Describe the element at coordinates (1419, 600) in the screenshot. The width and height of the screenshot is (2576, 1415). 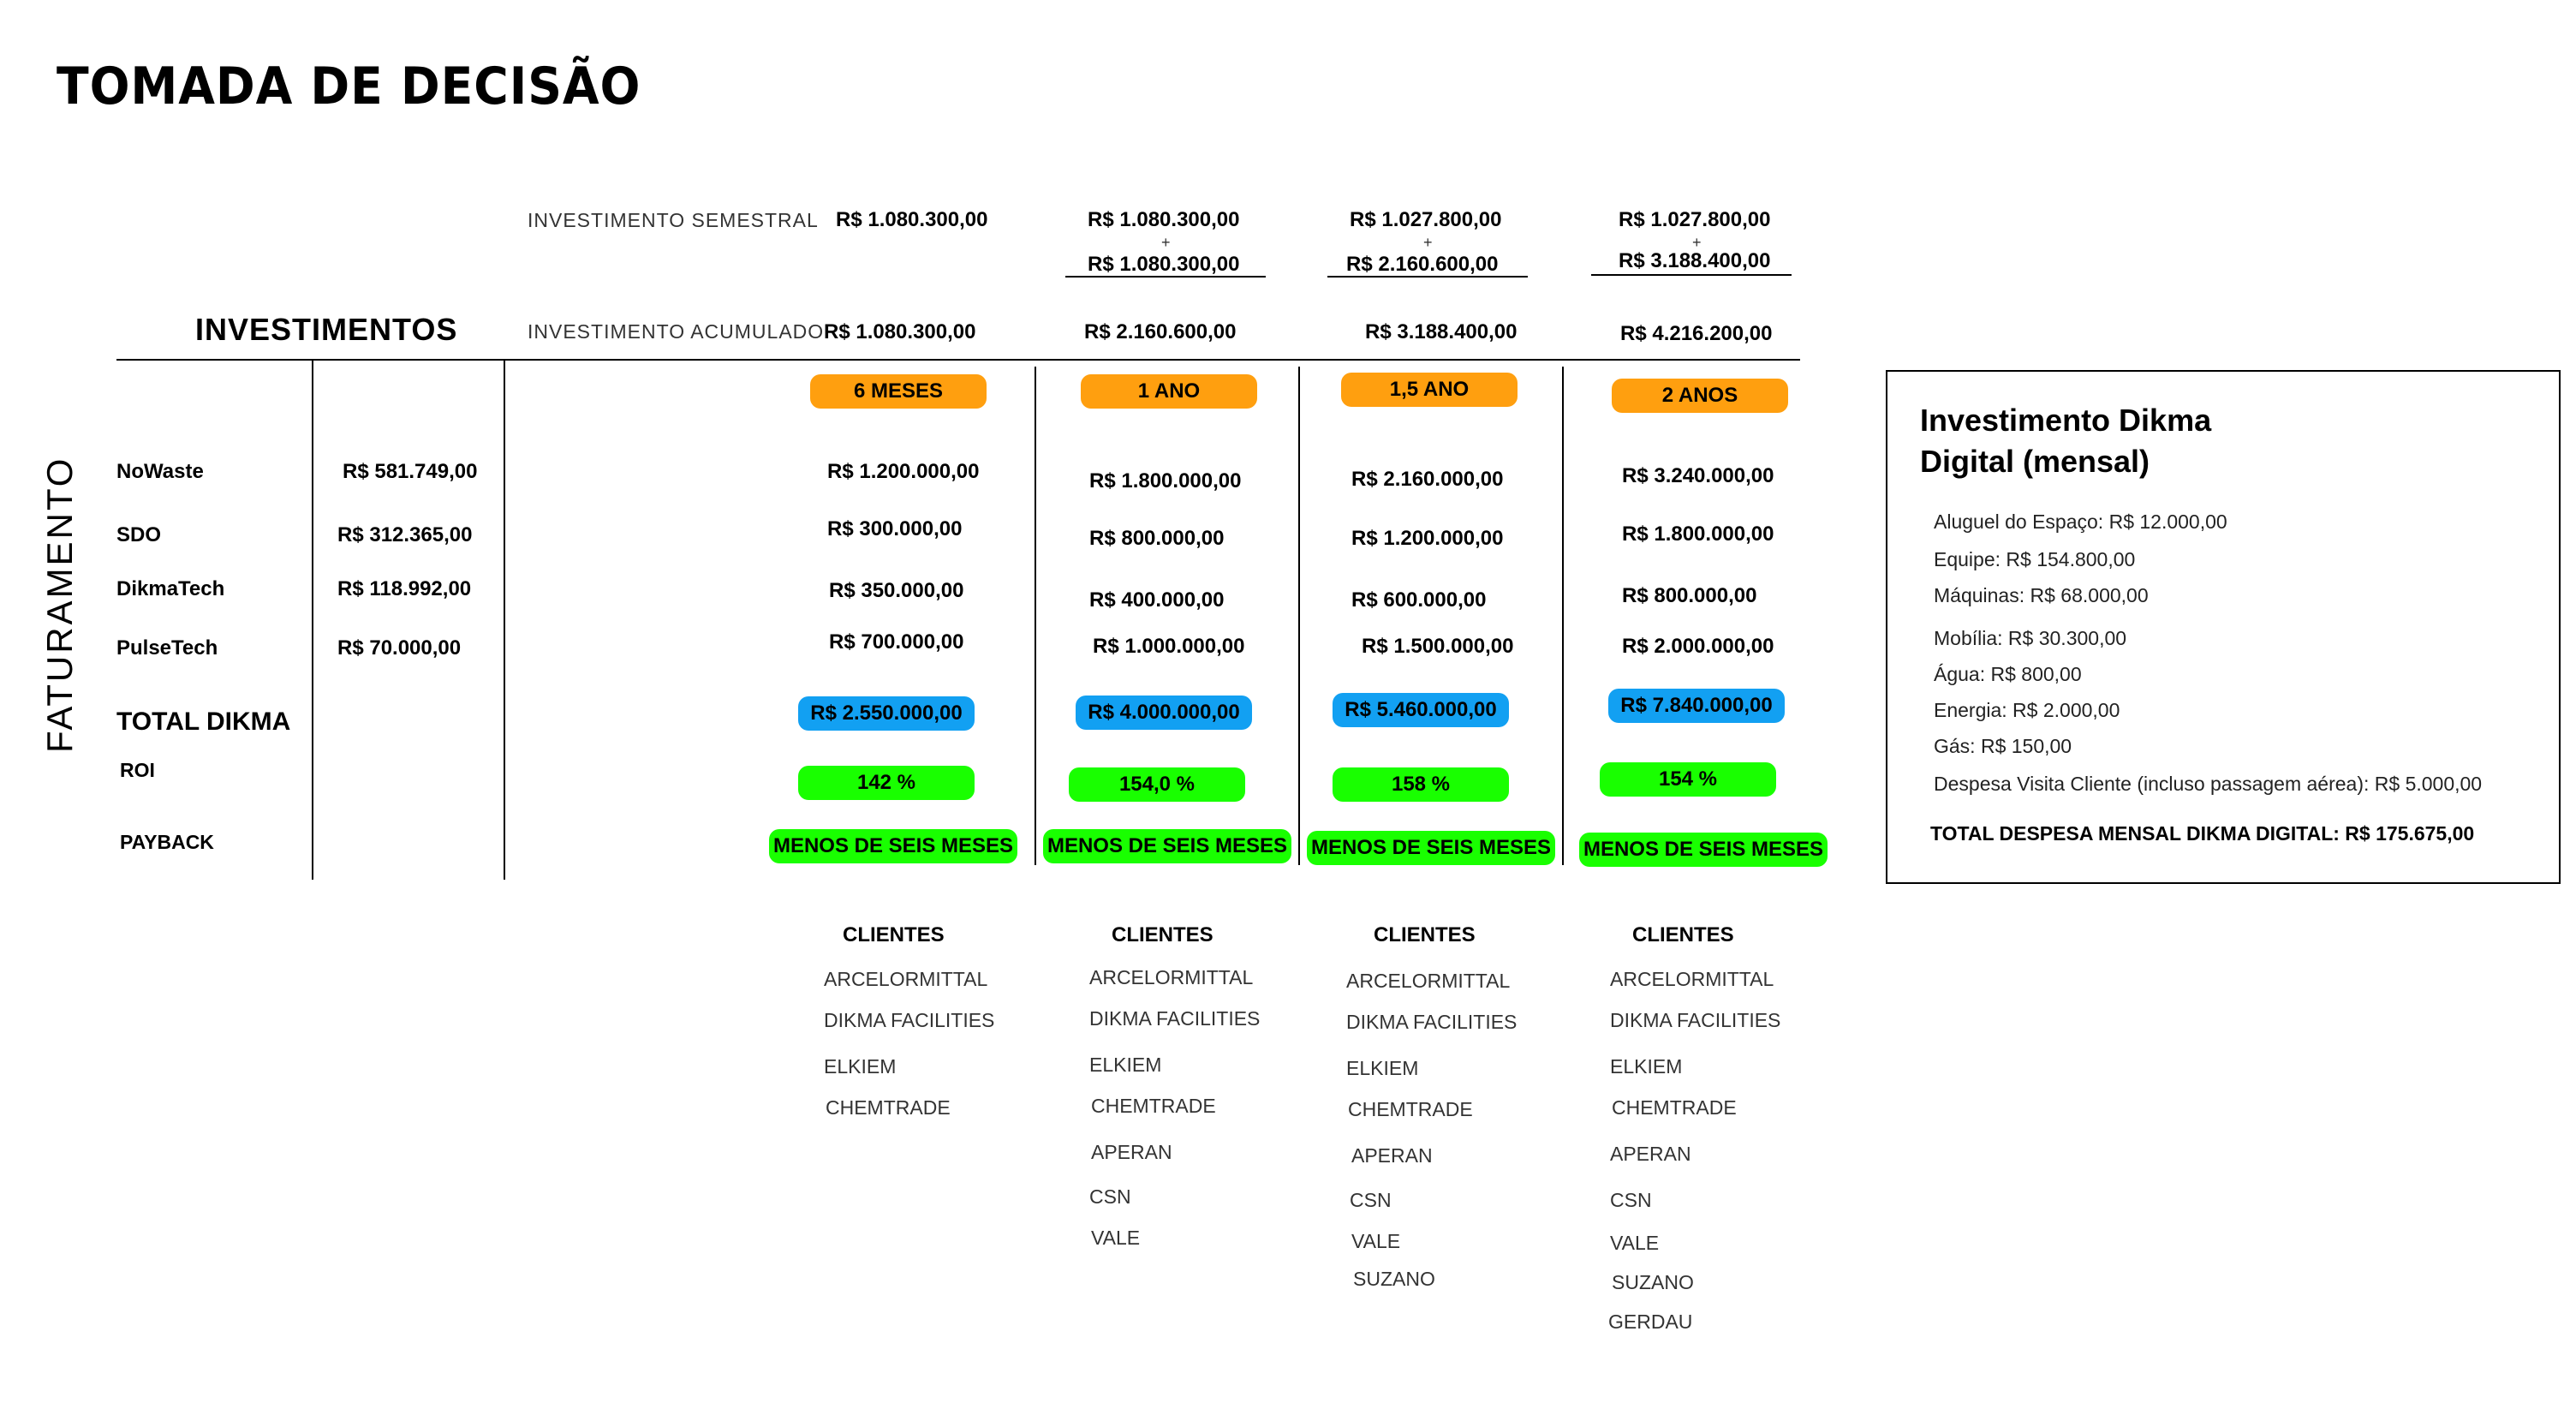
I see `revenue-value: R$ 600.000,00` at that location.